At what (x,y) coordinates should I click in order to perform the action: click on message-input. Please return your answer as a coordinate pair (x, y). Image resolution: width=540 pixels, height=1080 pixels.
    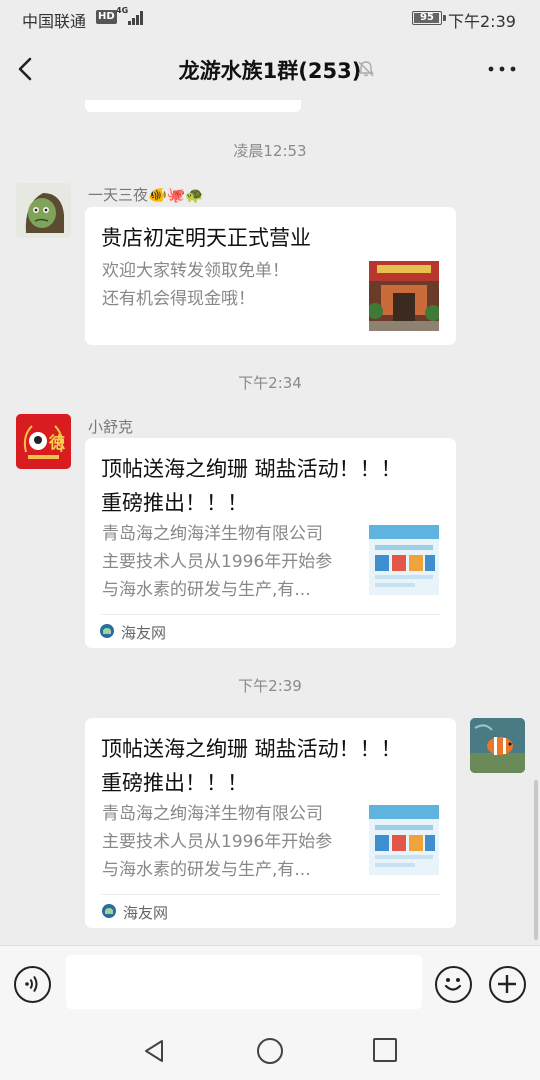
    Looking at the image, I should click on (244, 982).